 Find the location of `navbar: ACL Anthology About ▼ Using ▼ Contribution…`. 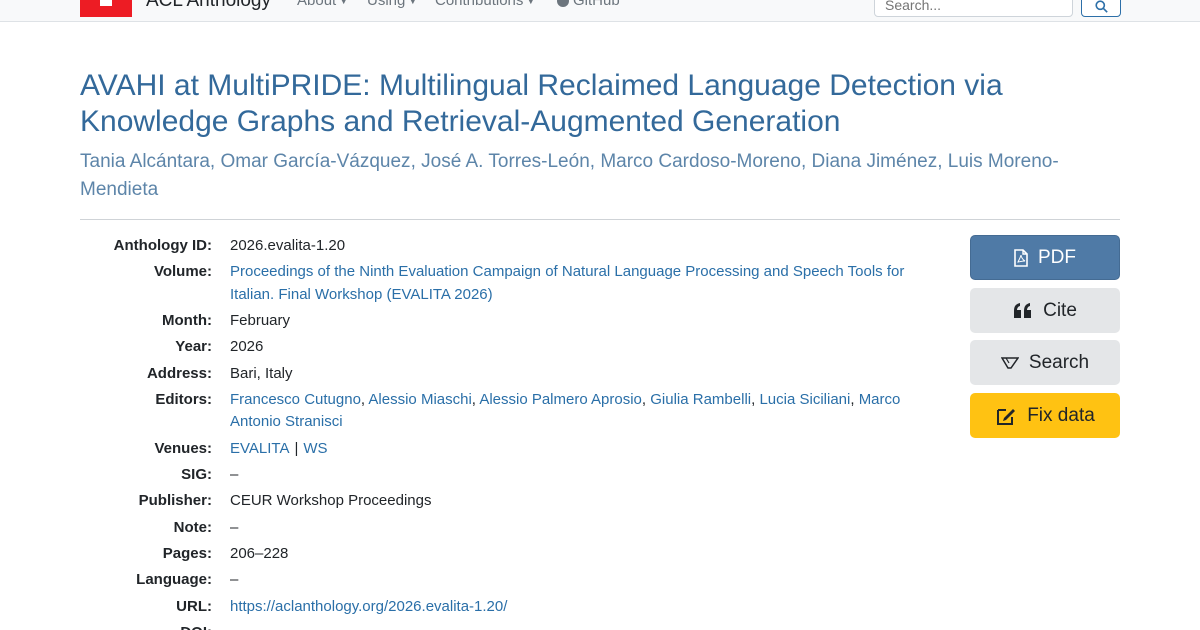

navbar: ACL Anthology About ▼ Using ▼ Contribution… is located at coordinates (600, 11).